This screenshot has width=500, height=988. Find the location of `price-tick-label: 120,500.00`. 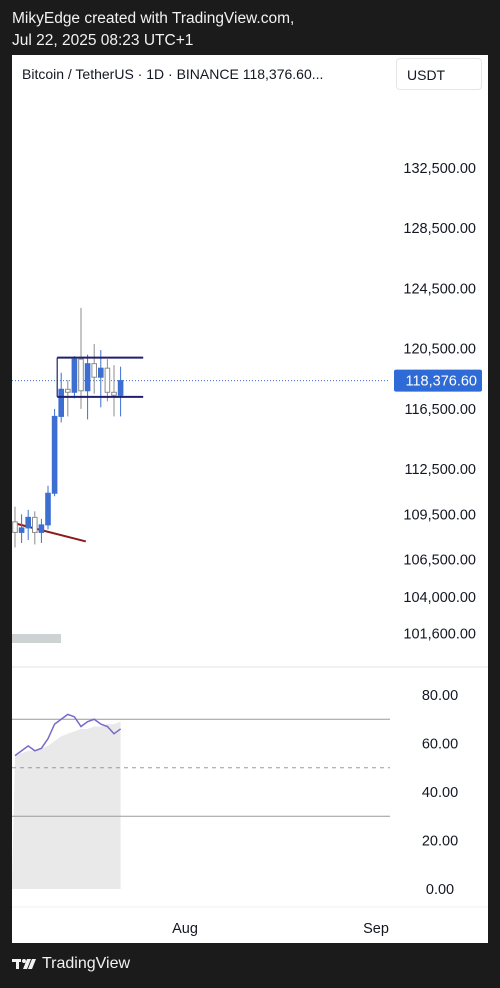

price-tick-label: 120,500.00 is located at coordinates (439, 350).